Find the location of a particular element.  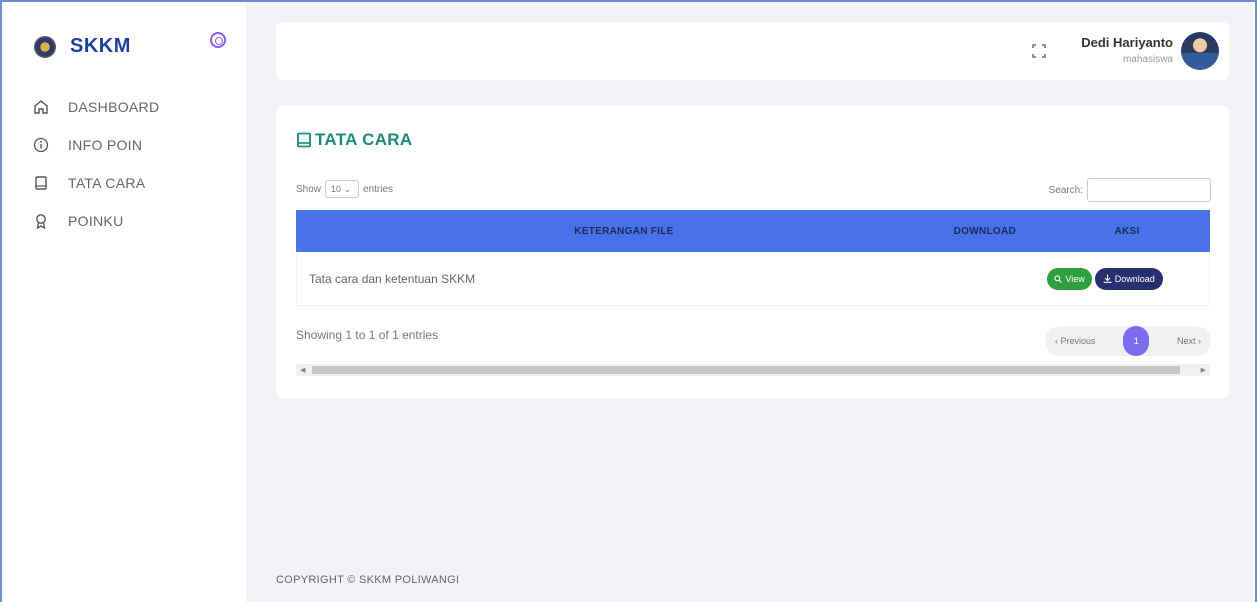

pagination: ‹ Previous 1 Next › is located at coordinates (1128, 341).